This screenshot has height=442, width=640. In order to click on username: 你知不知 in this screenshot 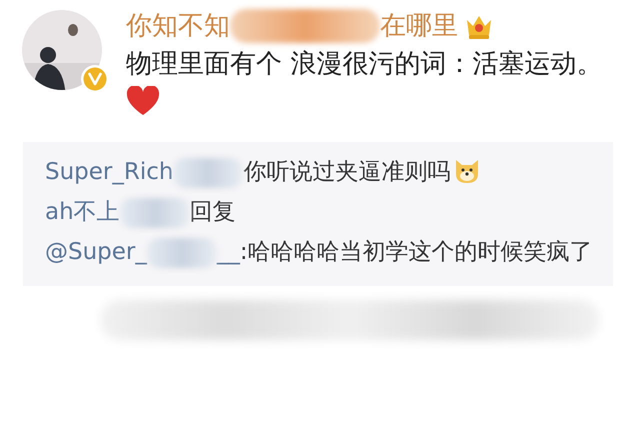, I will do `click(178, 26)`.